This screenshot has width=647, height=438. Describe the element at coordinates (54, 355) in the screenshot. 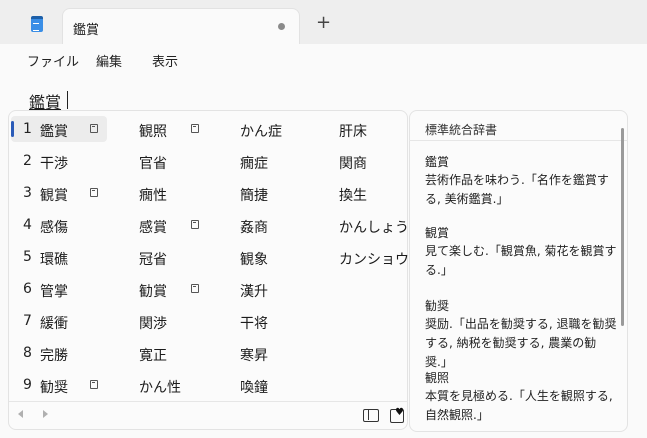

I see `candidate-item: 完勝` at that location.